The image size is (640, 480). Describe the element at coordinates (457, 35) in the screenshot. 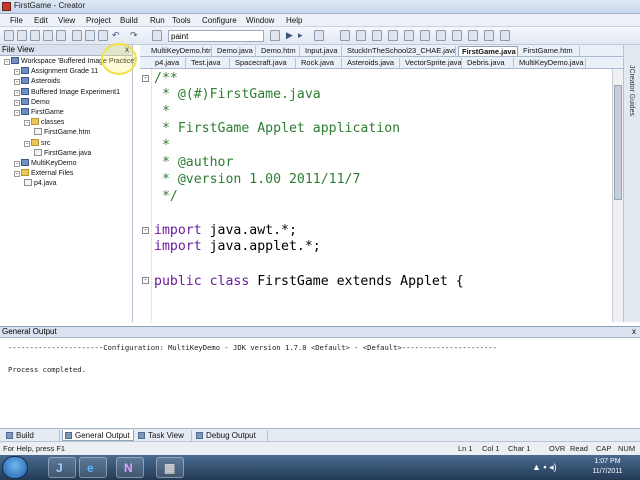

I see `forward-icon` at that location.